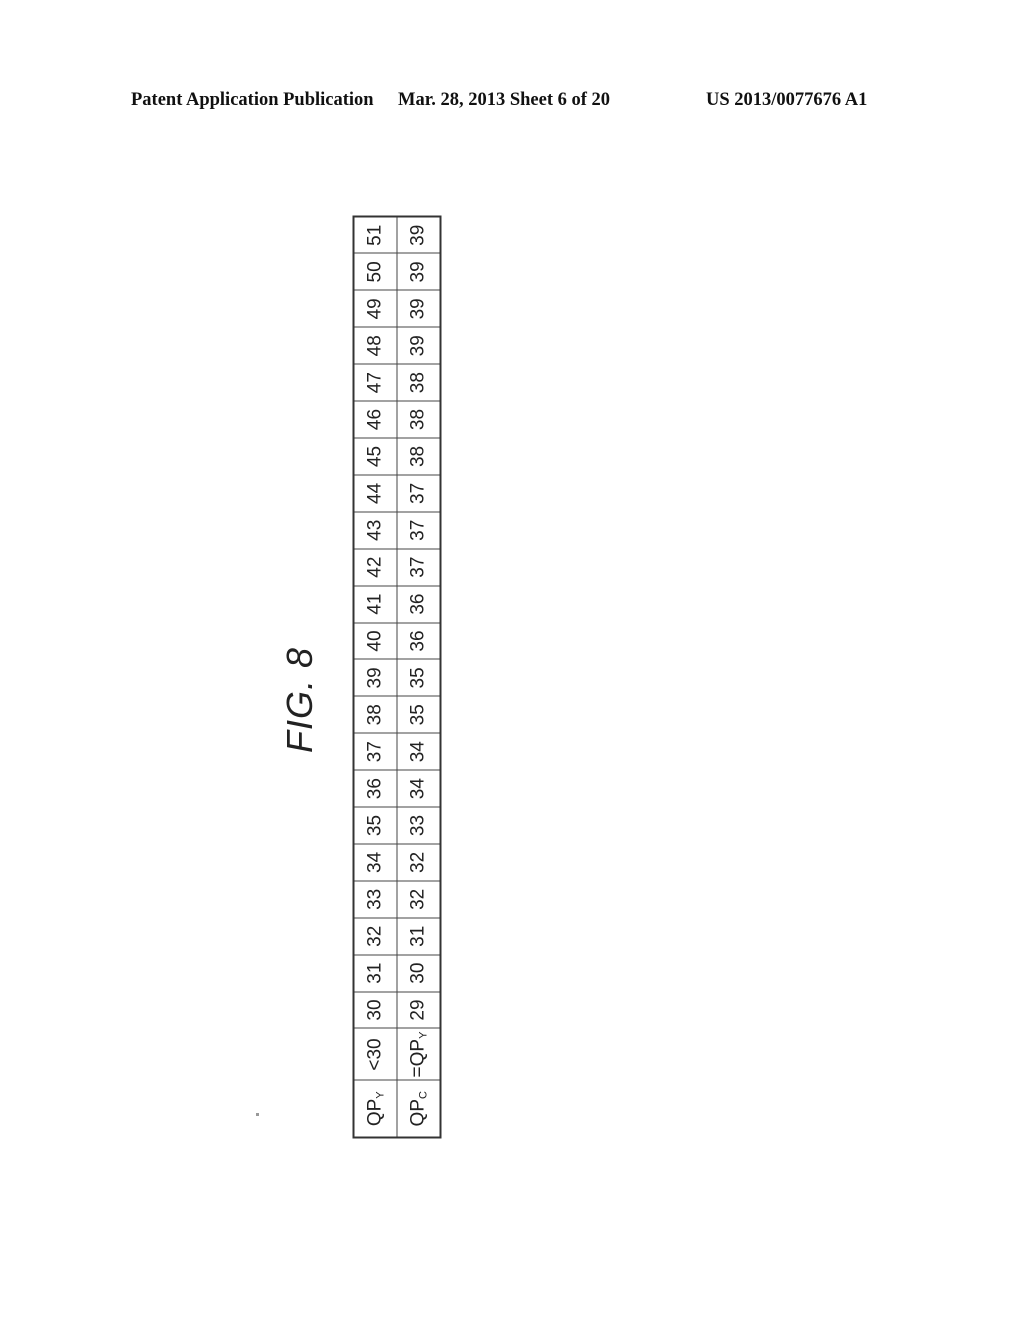 This screenshot has width=1024, height=1320. What do you see at coordinates (375, 825) in the screenshot?
I see `qpy-cell: 35` at bounding box center [375, 825].